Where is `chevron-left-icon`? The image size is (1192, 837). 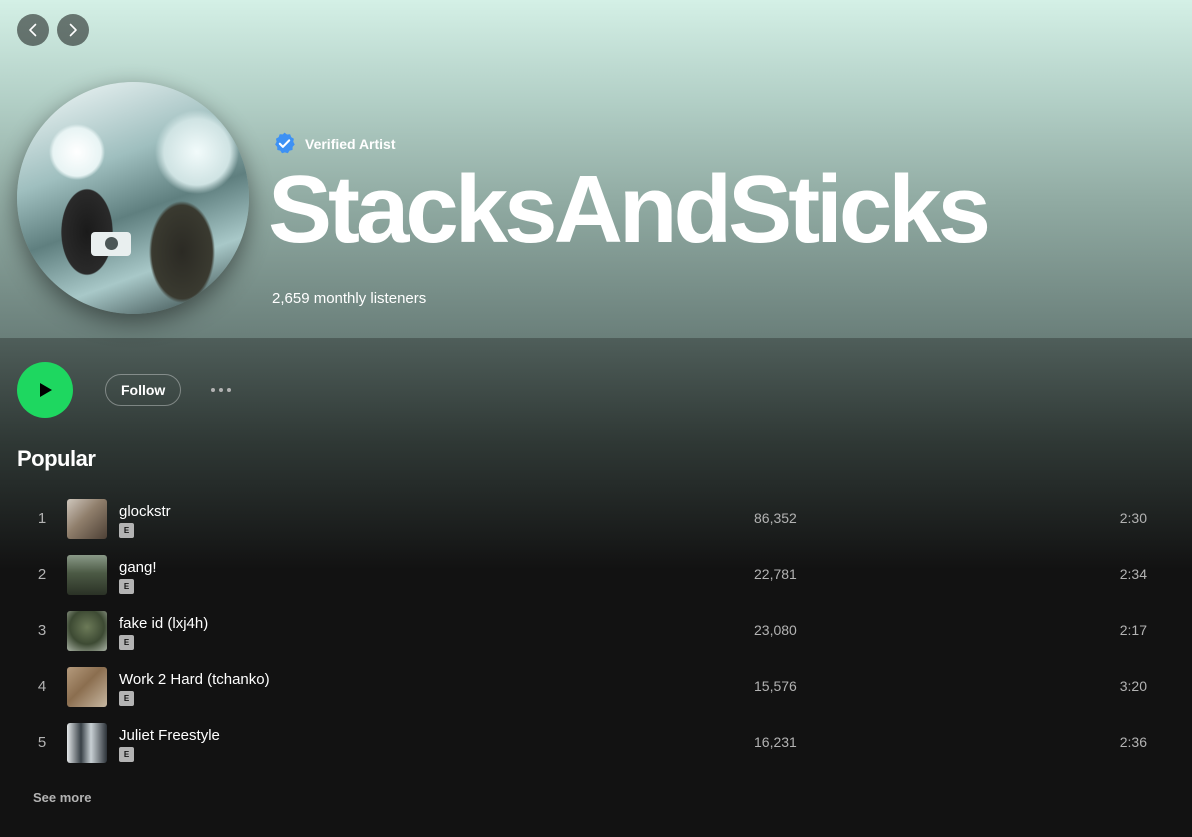 chevron-left-icon is located at coordinates (33, 30).